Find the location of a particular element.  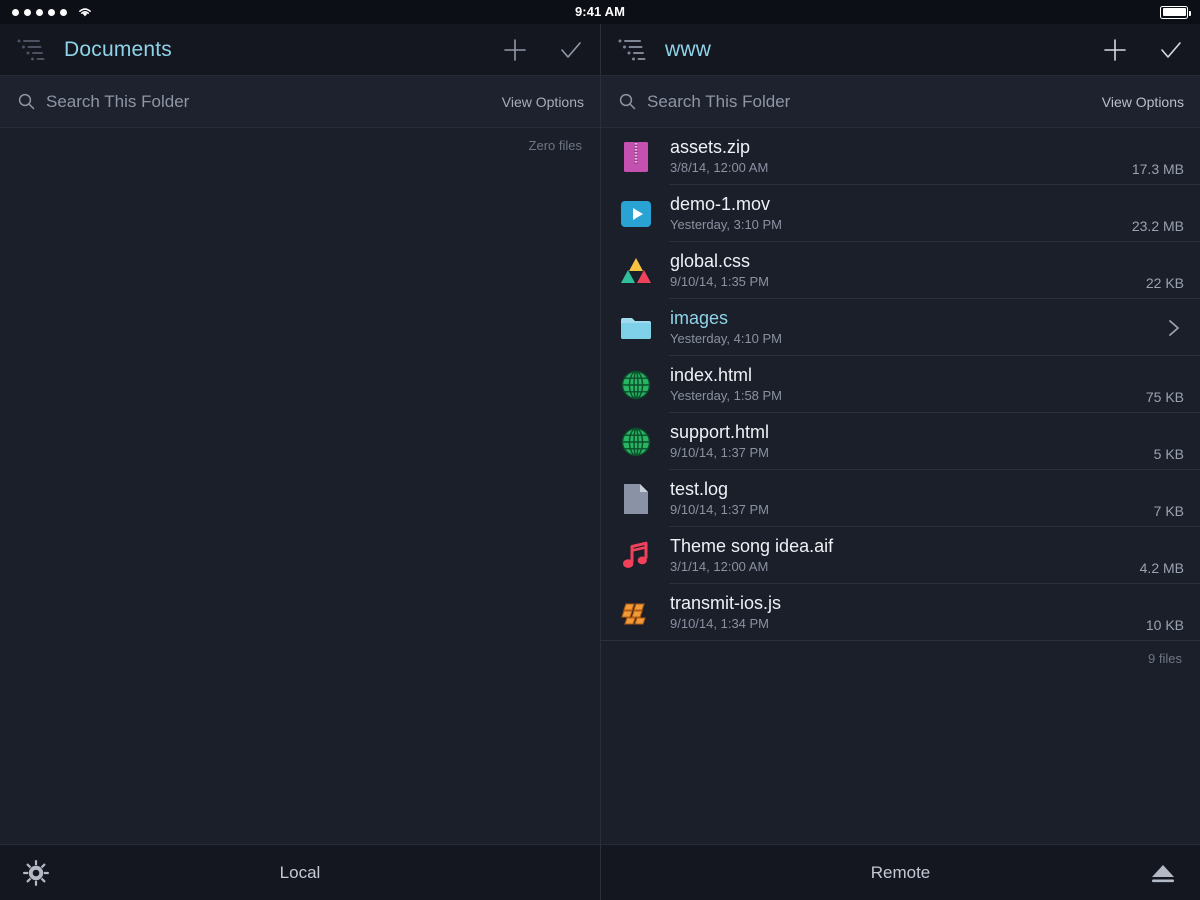

table-row: demo-1.mov Yesterday, 3:10 PM 23.2 MB is located at coordinates (900, 213).